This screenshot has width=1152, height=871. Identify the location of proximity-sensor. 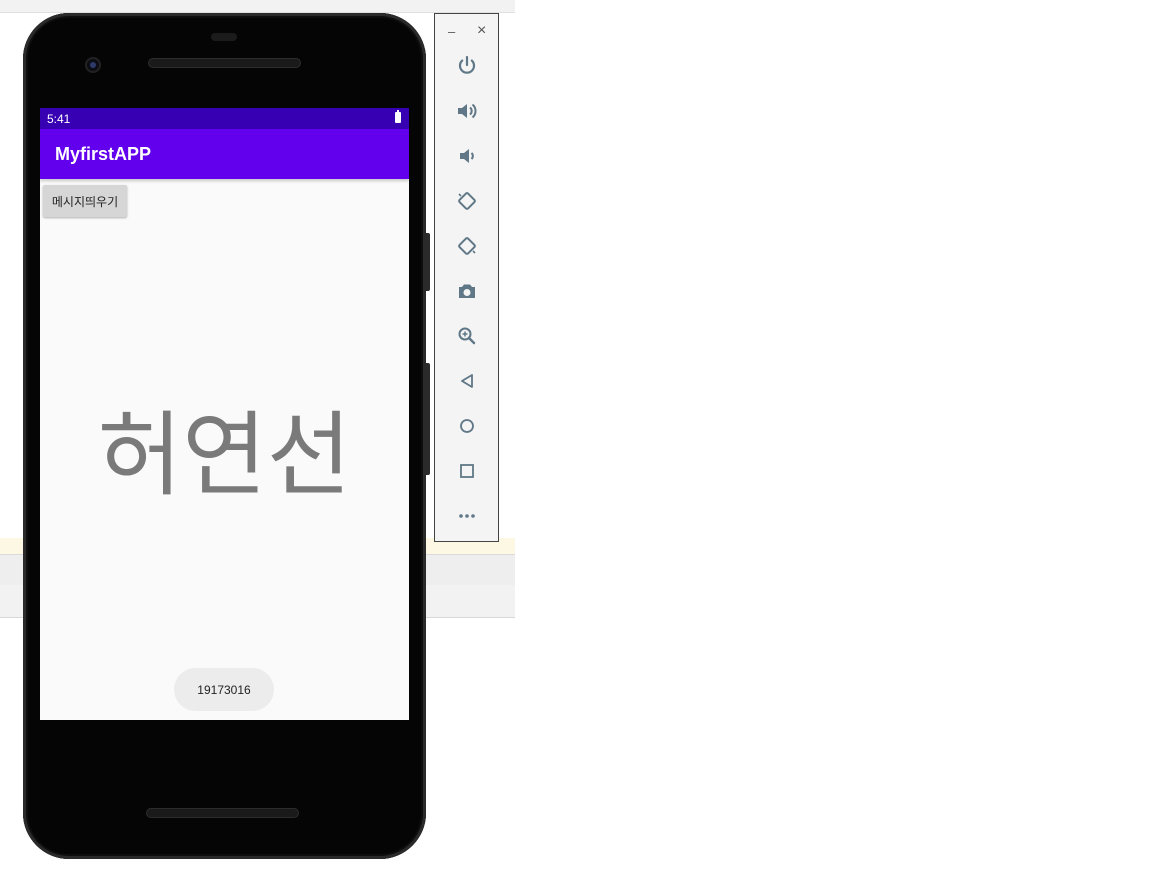
(224, 37).